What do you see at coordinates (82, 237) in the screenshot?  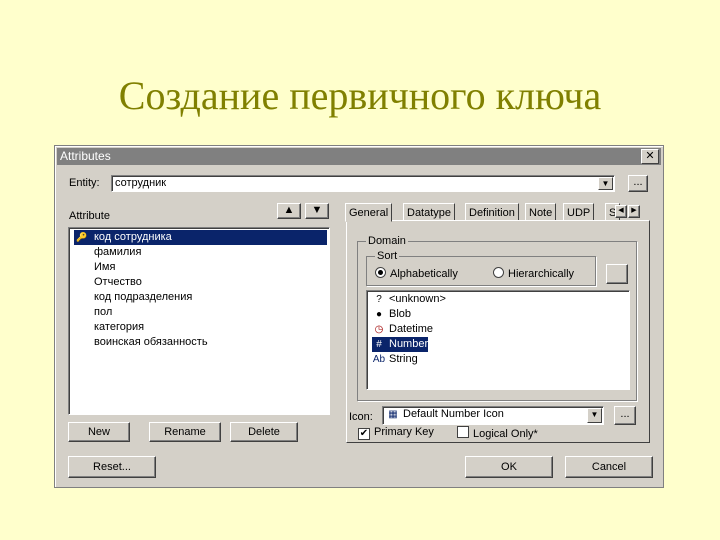 I see `key-icon: 🔑` at bounding box center [82, 237].